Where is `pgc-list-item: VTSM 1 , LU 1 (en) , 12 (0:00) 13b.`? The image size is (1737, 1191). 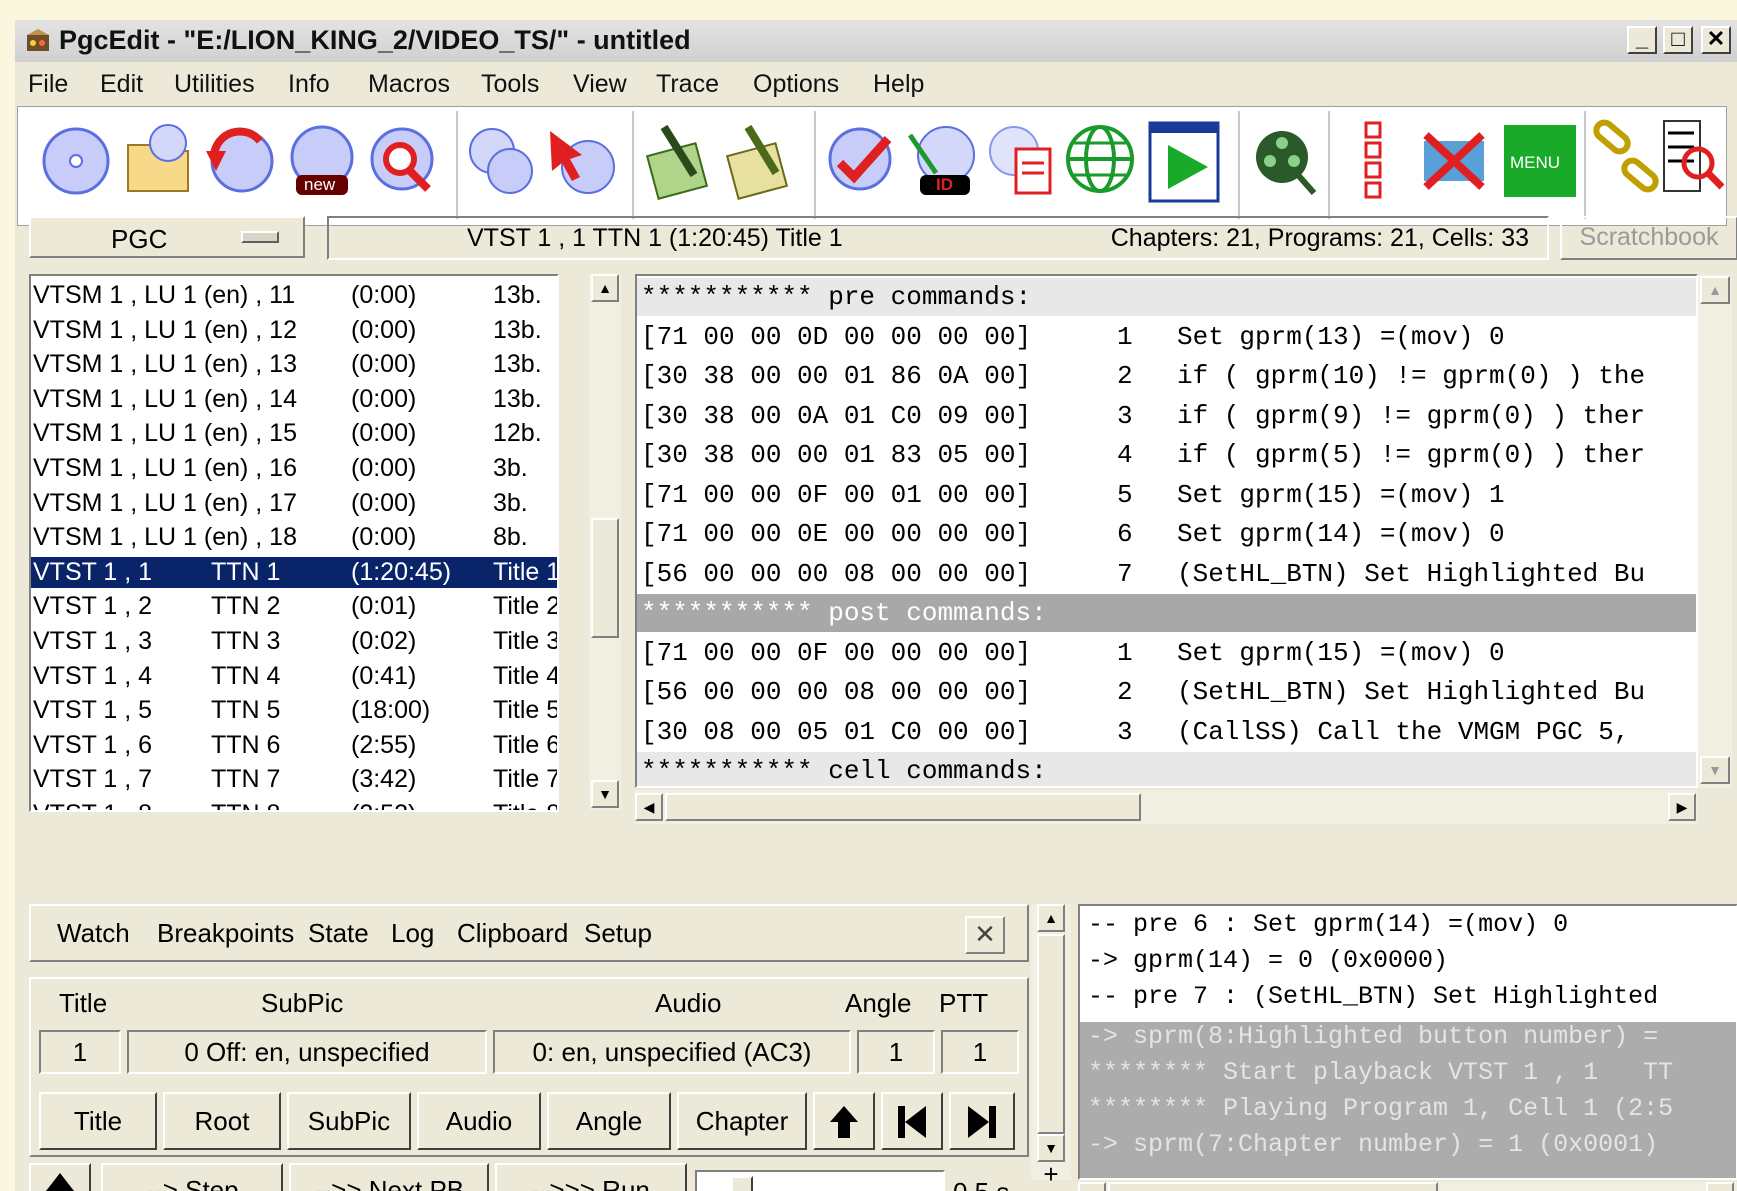
pgc-list-item: VTSM 1 , LU 1 (en) , 12 (0:00) 13b. is located at coordinates (294, 330).